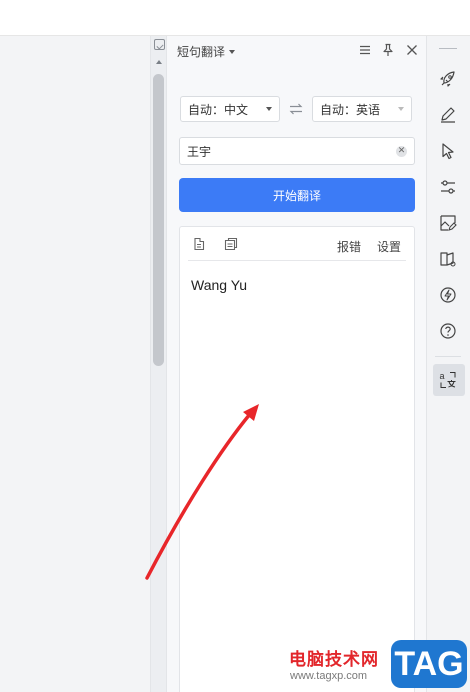 The image size is (470, 692). What do you see at coordinates (199, 244) in the screenshot?
I see `insert-icon` at bounding box center [199, 244].